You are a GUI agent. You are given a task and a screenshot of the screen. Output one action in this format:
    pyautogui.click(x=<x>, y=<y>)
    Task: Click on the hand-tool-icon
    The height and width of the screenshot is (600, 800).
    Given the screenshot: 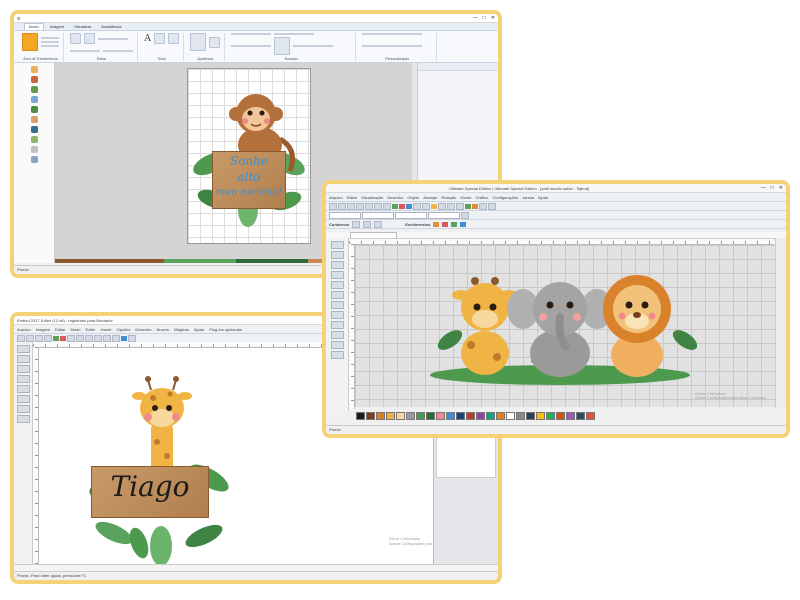 What is the action you would take?
    pyautogui.click(x=337, y=325)
    